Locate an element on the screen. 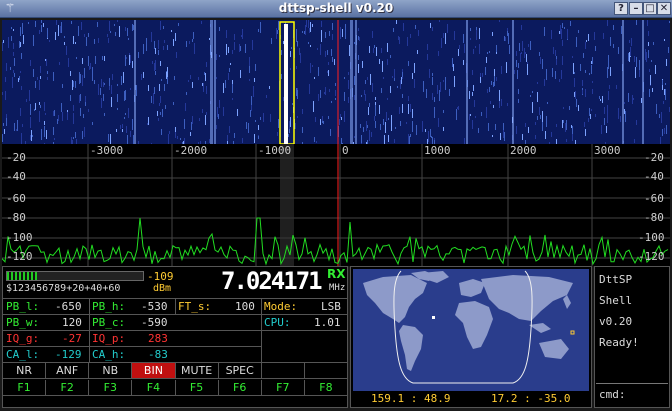 This screenshot has height=411, width=672. param-value-iq-p: 283 is located at coordinates (158, 338).